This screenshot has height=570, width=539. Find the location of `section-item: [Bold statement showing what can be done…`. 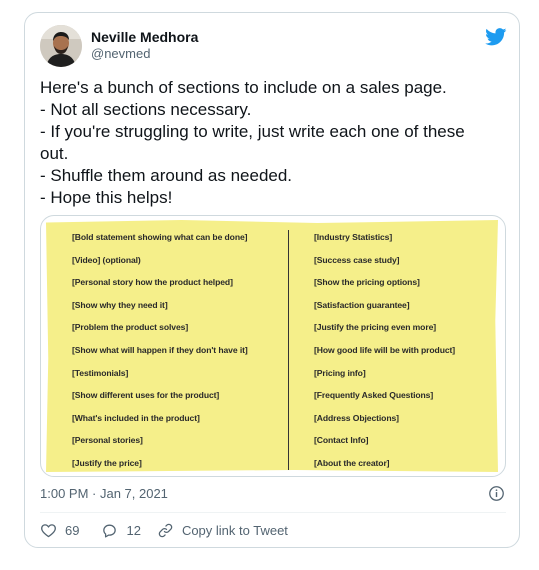

section-item: [Bold statement showing what can be done… is located at coordinates (160, 237).